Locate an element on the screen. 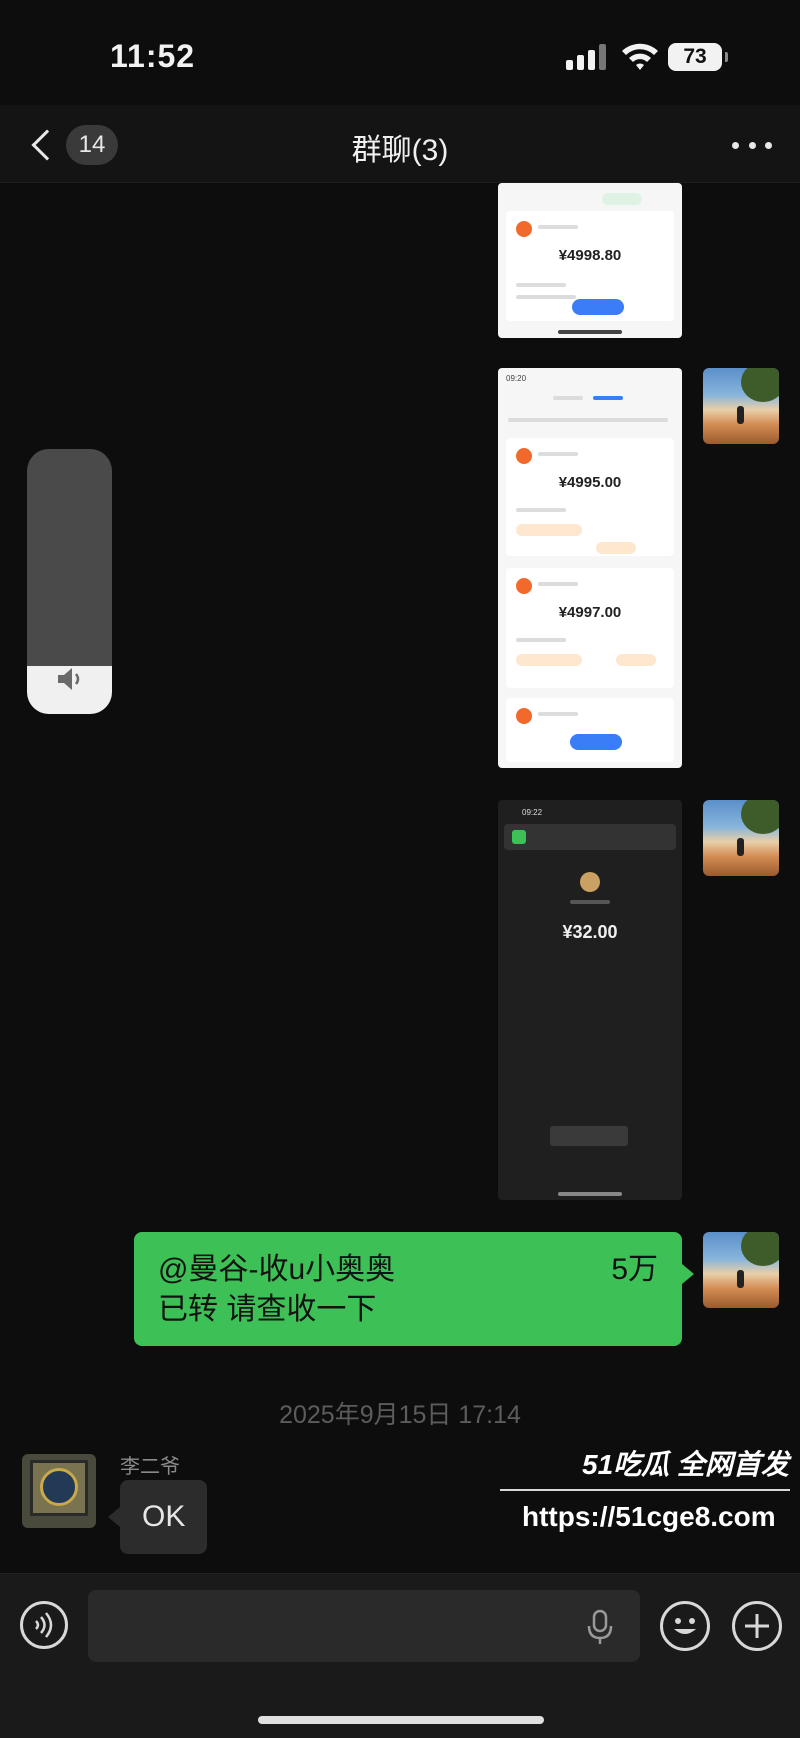  notification-banner is located at coordinates (590, 837).